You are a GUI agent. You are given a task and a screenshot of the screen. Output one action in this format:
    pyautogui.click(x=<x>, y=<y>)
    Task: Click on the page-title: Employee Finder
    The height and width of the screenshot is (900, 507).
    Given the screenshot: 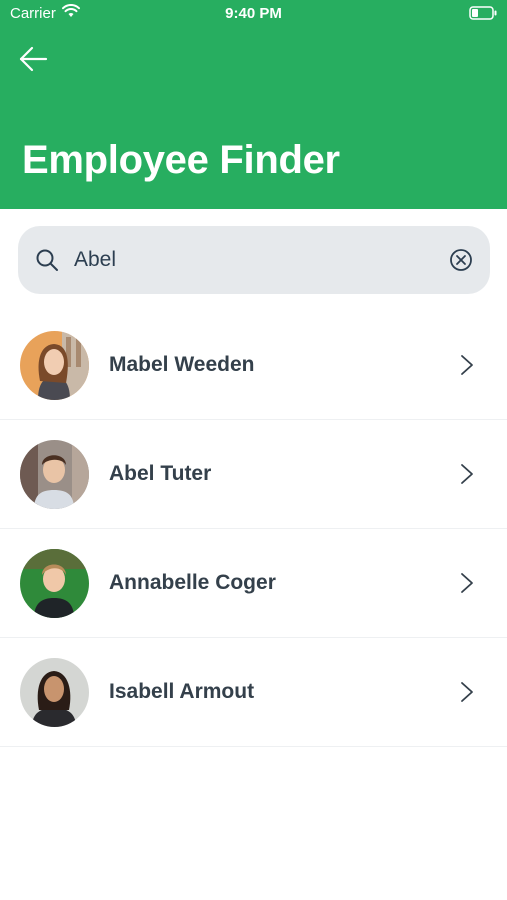 What is the action you would take?
    pyautogui.click(x=181, y=160)
    